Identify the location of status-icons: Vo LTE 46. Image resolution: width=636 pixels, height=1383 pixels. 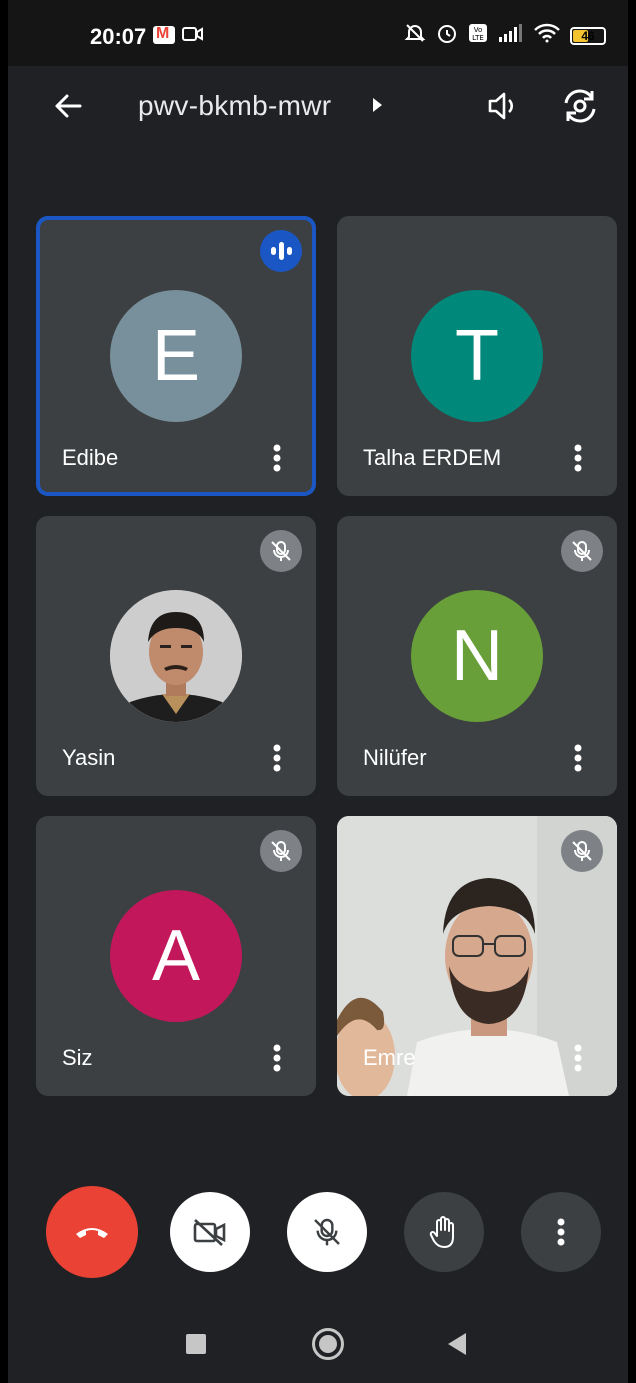
(505, 35).